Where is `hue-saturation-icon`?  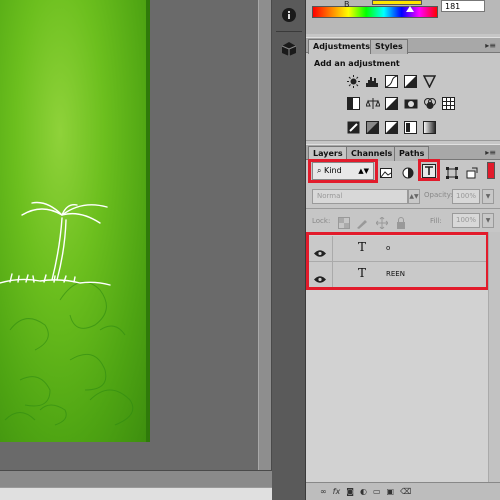 hue-saturation-icon is located at coordinates (353, 103).